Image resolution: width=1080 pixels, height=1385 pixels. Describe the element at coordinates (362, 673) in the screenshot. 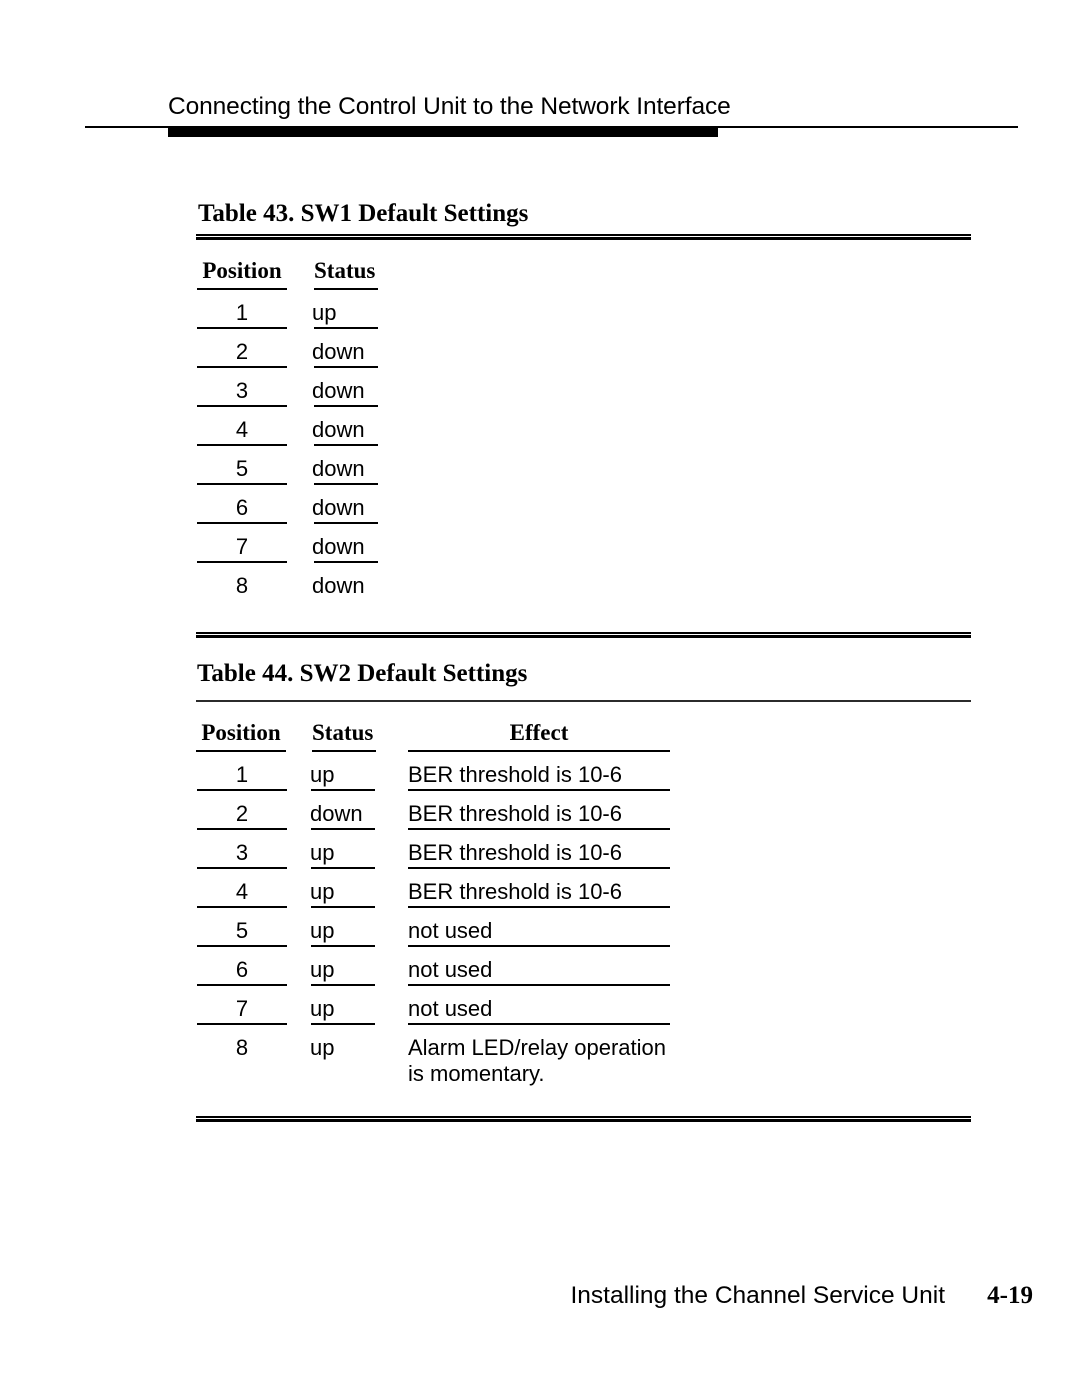

I see `table-44-caption: Table 44. SW2 Default Settings` at that location.